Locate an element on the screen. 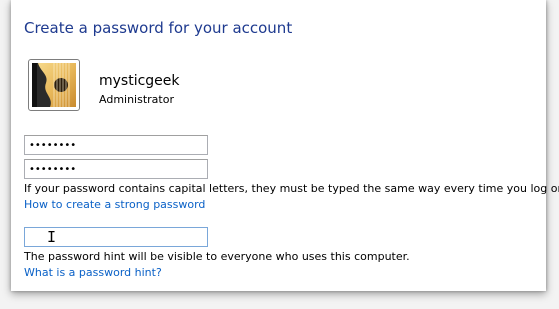 This screenshot has width=559, height=309. page-title: Create a password for your account is located at coordinates (158, 28).